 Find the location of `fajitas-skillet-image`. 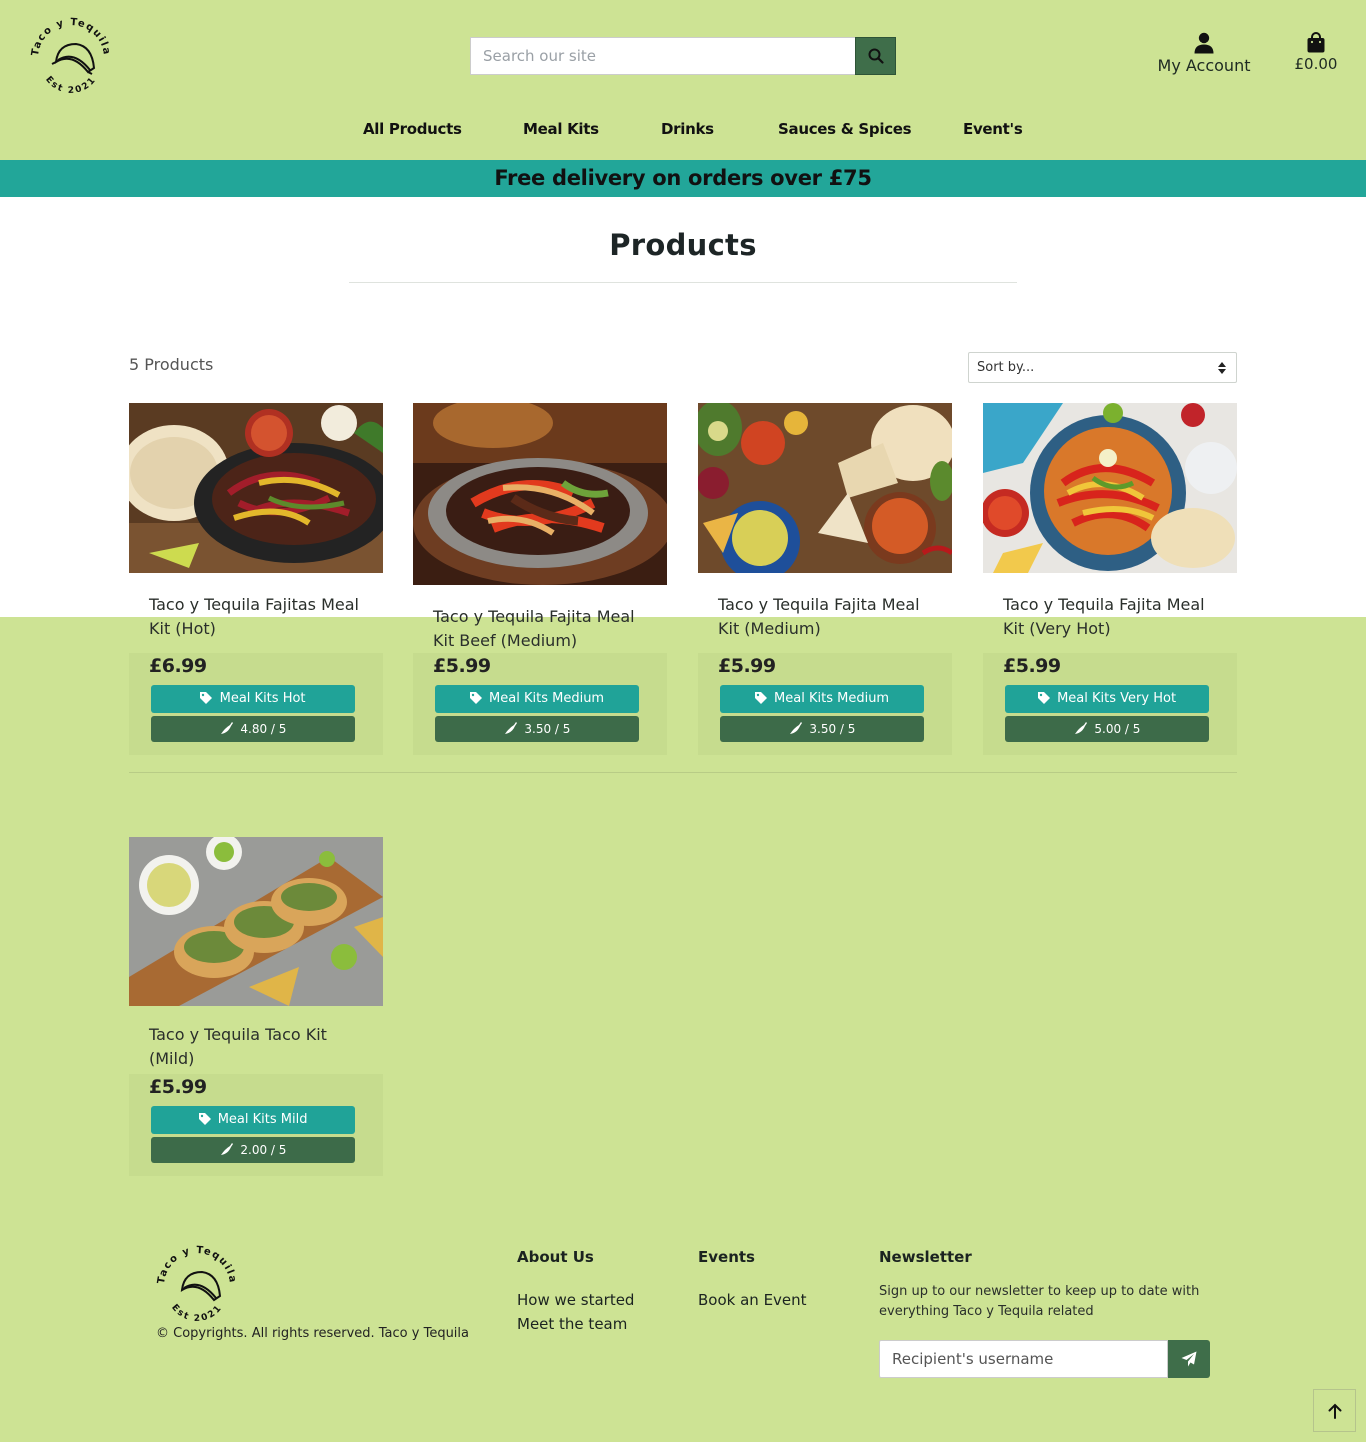

fajitas-skillet-image is located at coordinates (256, 488).